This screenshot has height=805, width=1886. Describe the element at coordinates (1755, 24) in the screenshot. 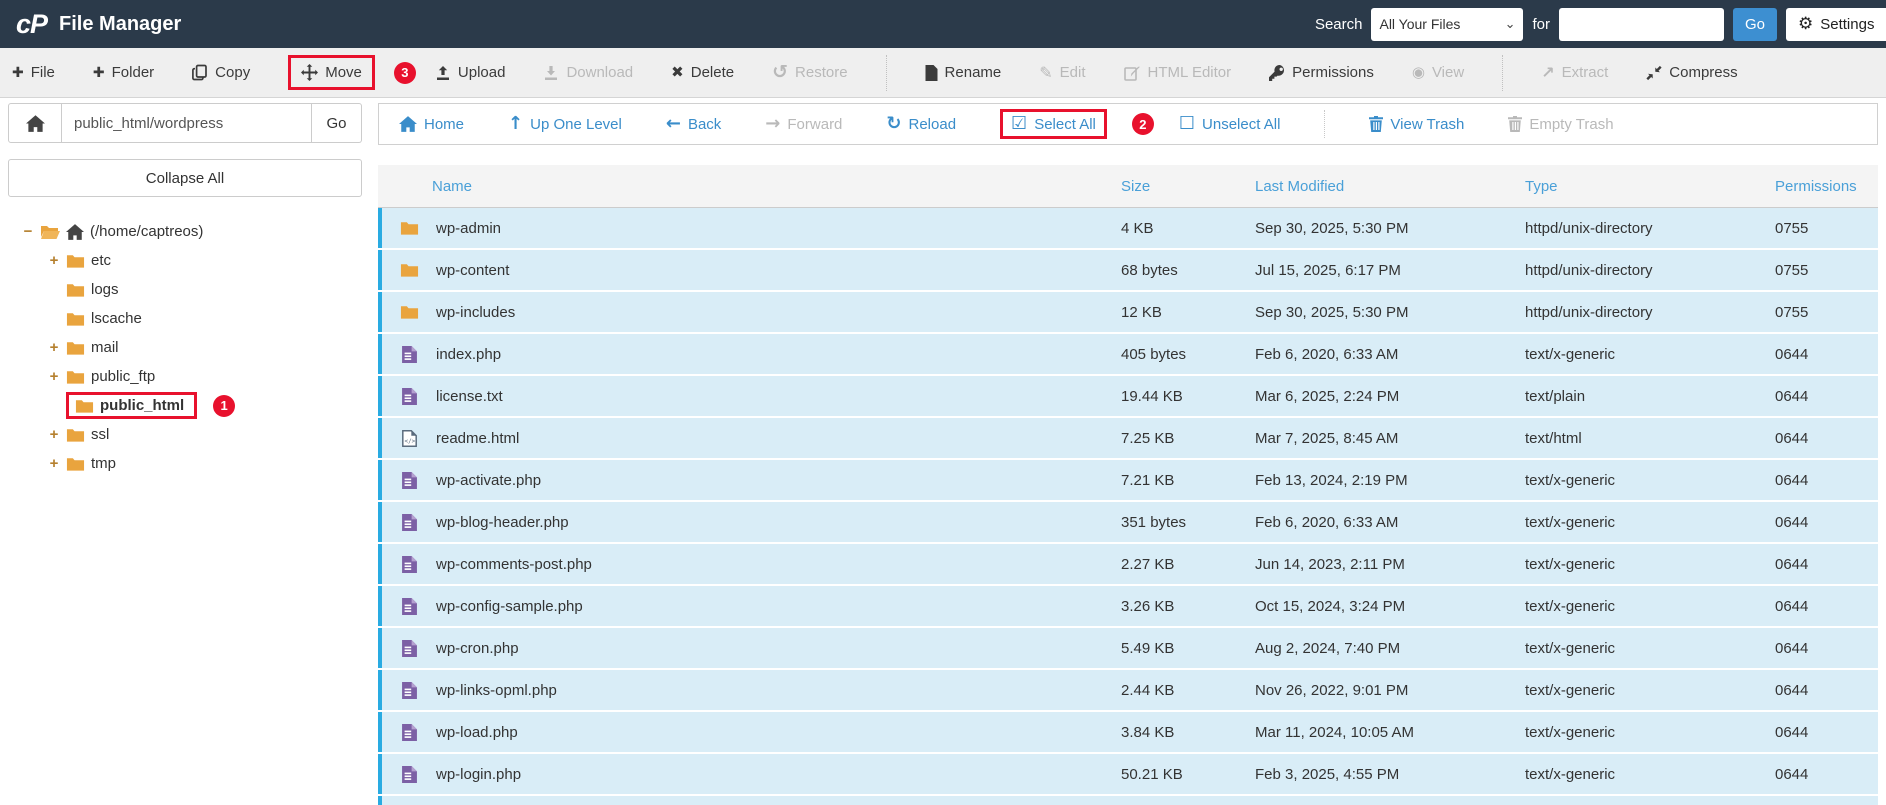

I see `search-go-button: Go` at that location.